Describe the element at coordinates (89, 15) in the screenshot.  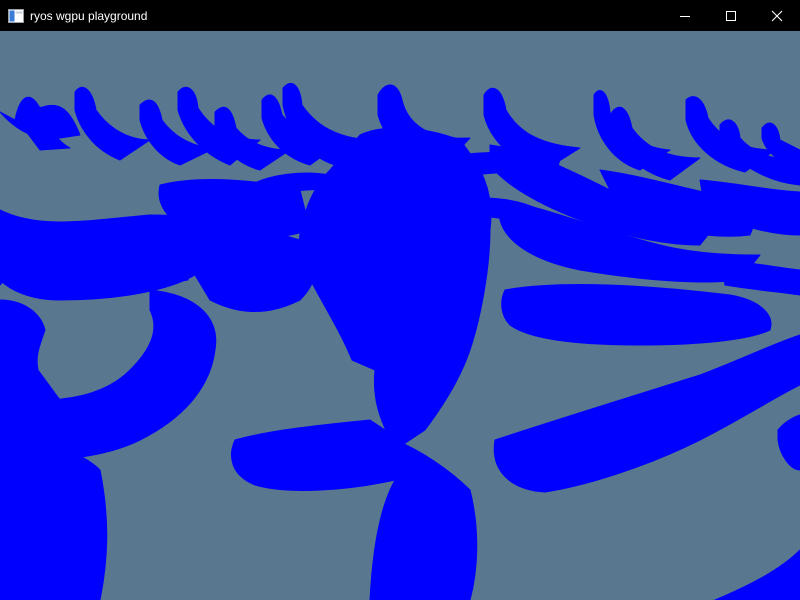
I see `window-title: ryos wgpu playground` at that location.